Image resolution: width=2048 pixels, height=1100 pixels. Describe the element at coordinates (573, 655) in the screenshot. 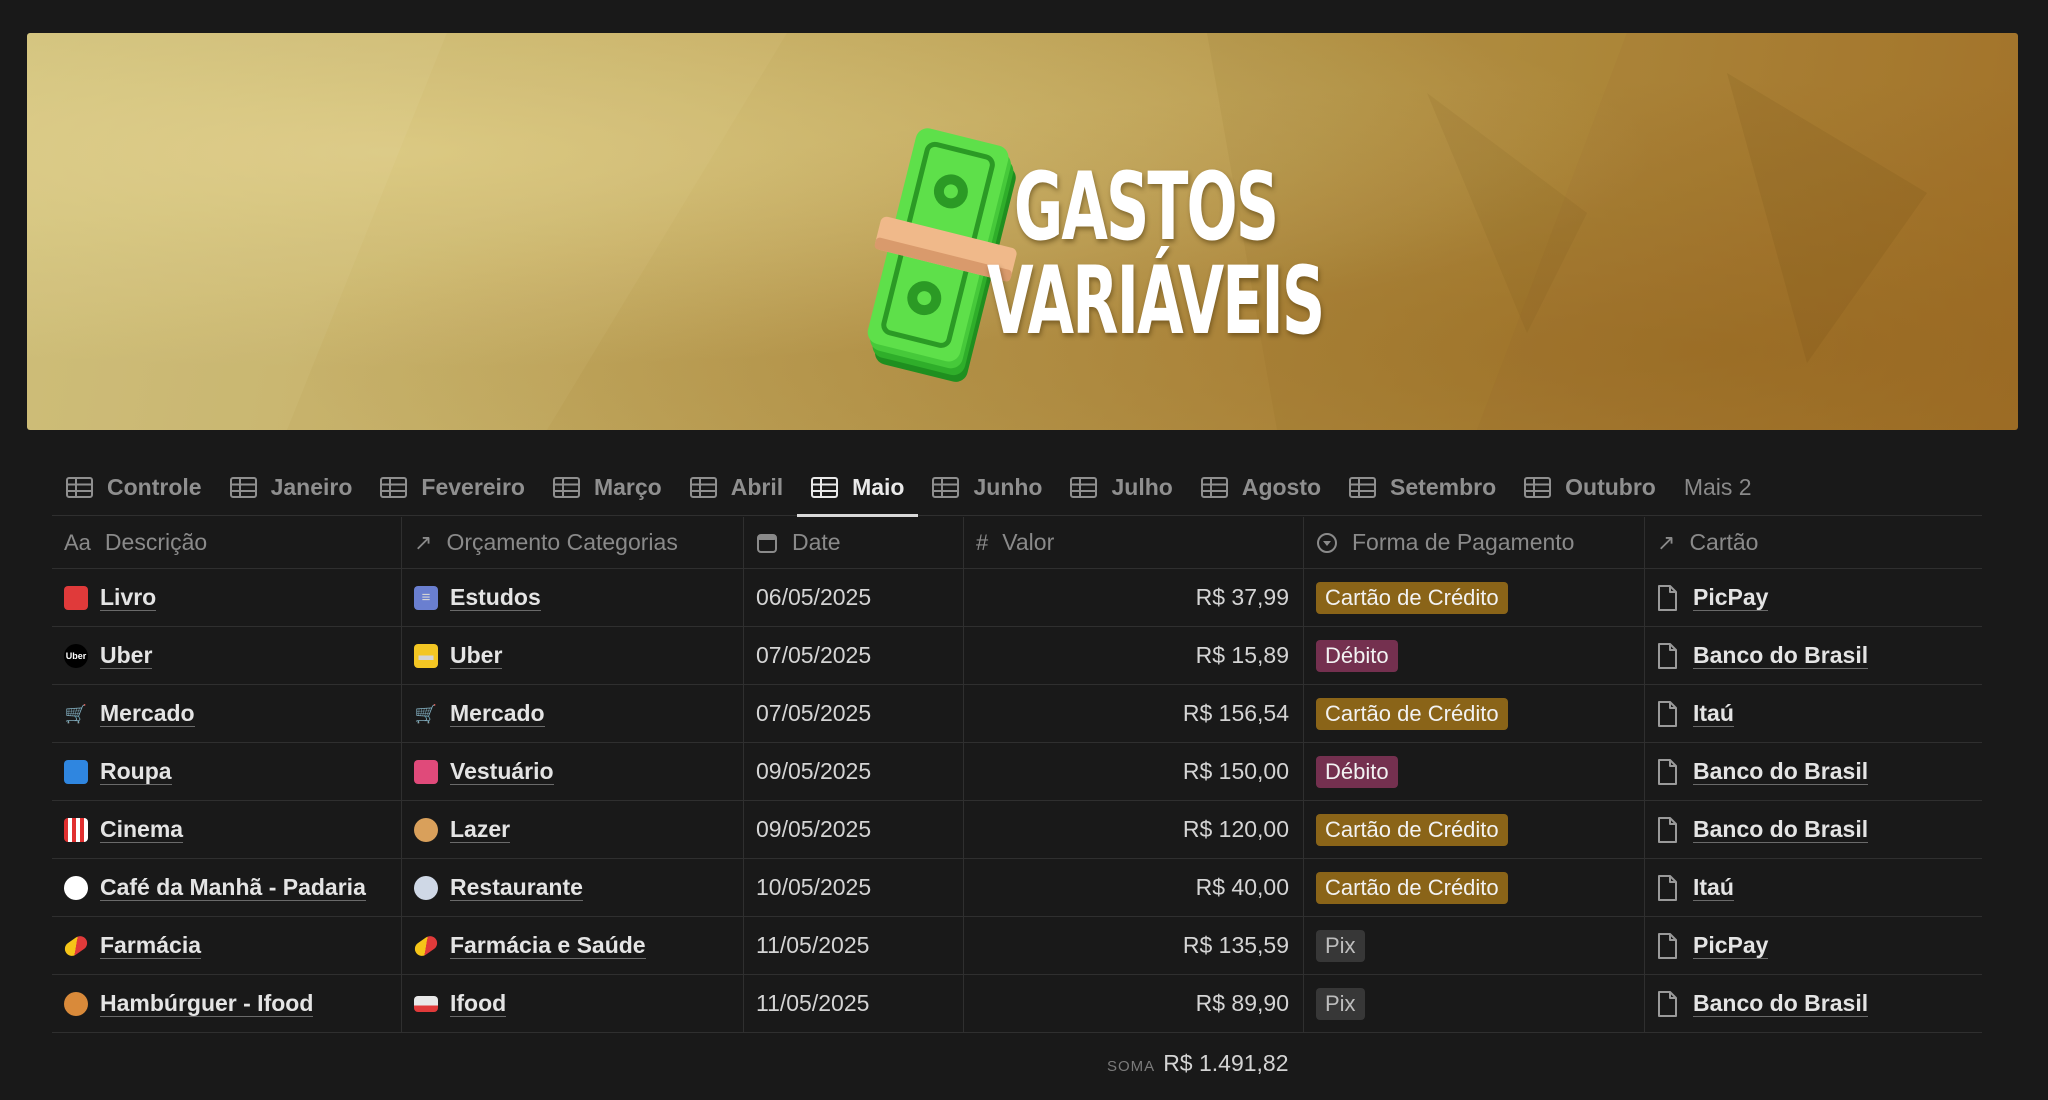

I see `cell-orcamento-categoria: ▬ Uber` at that location.